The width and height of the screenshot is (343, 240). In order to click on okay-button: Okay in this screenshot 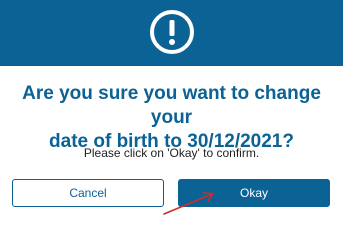, I will do `click(254, 193)`.